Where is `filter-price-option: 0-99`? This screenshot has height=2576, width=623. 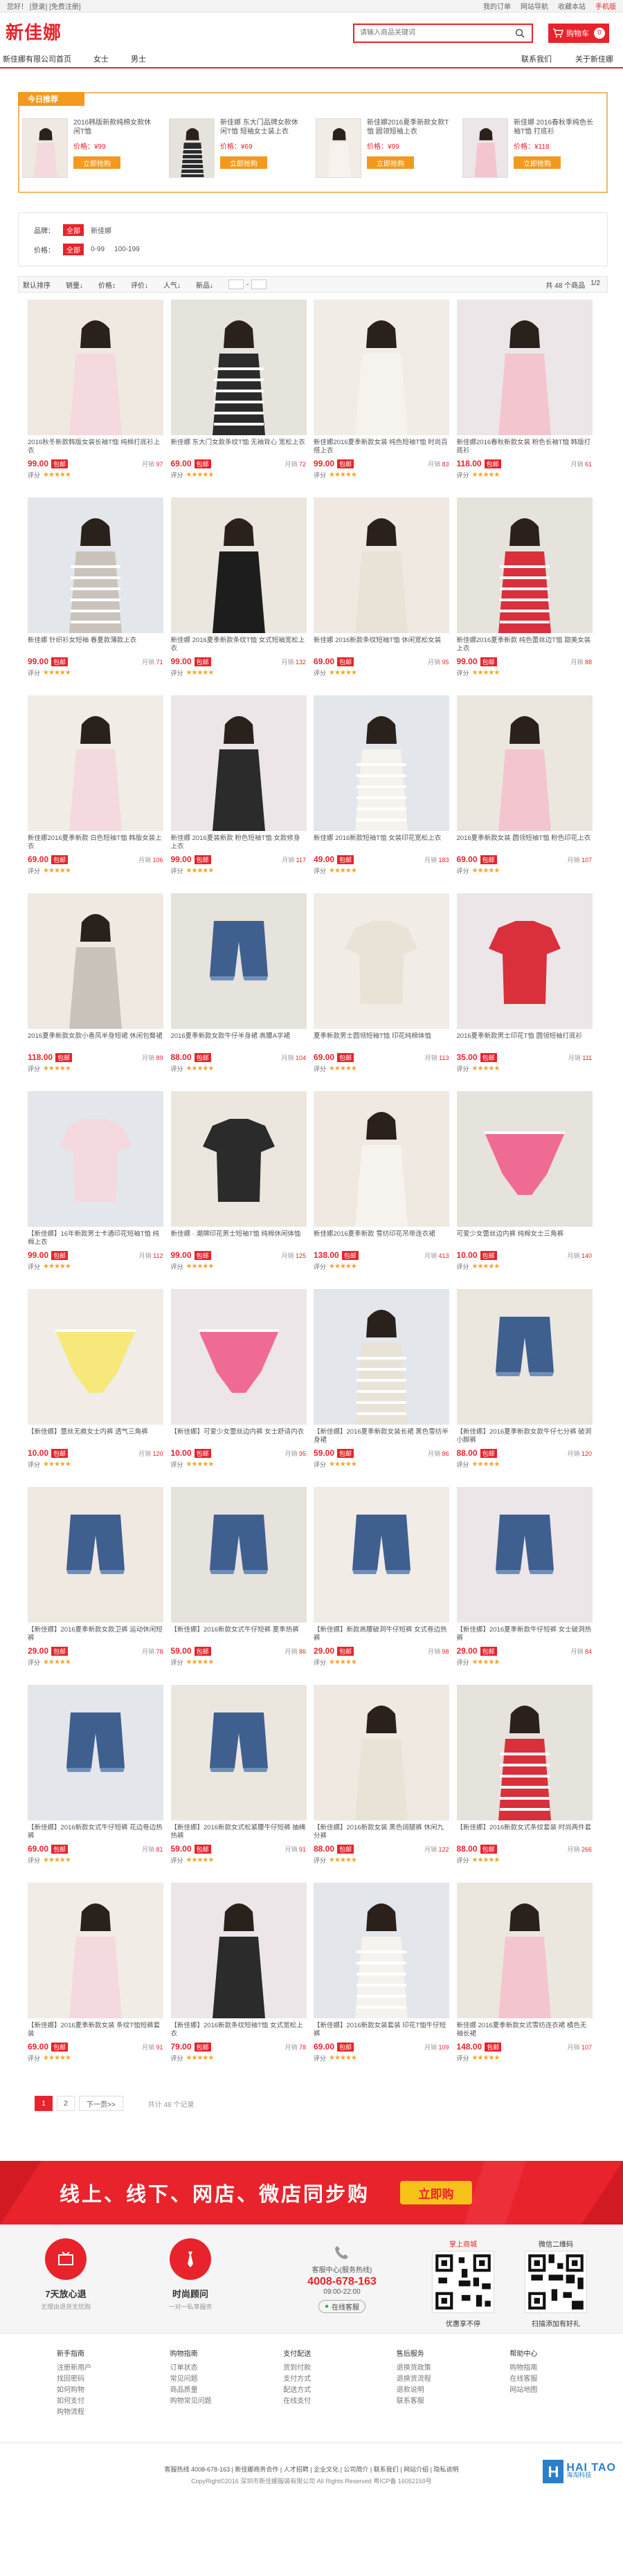 filter-price-option: 0-99 is located at coordinates (98, 250).